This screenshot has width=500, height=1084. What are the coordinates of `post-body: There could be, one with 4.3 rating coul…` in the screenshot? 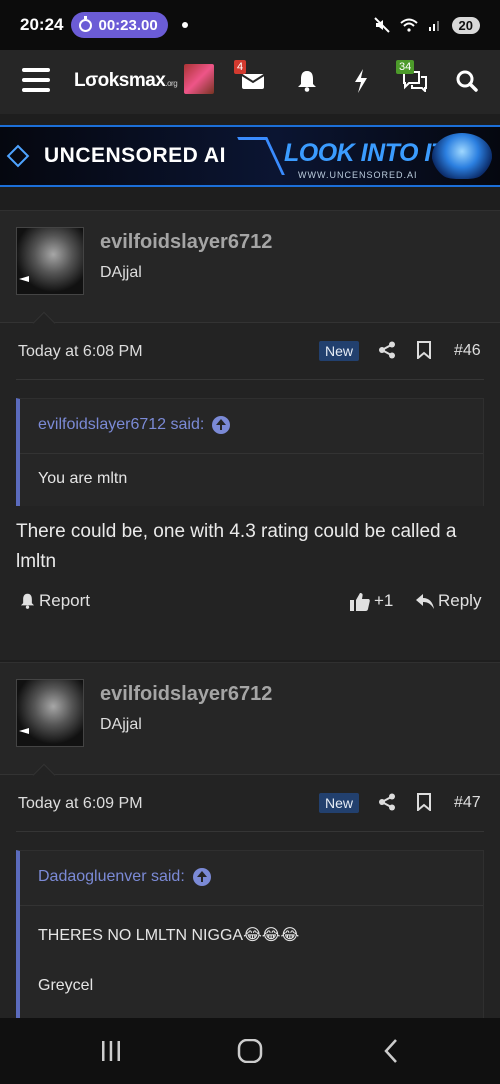 It's located at (236, 546).